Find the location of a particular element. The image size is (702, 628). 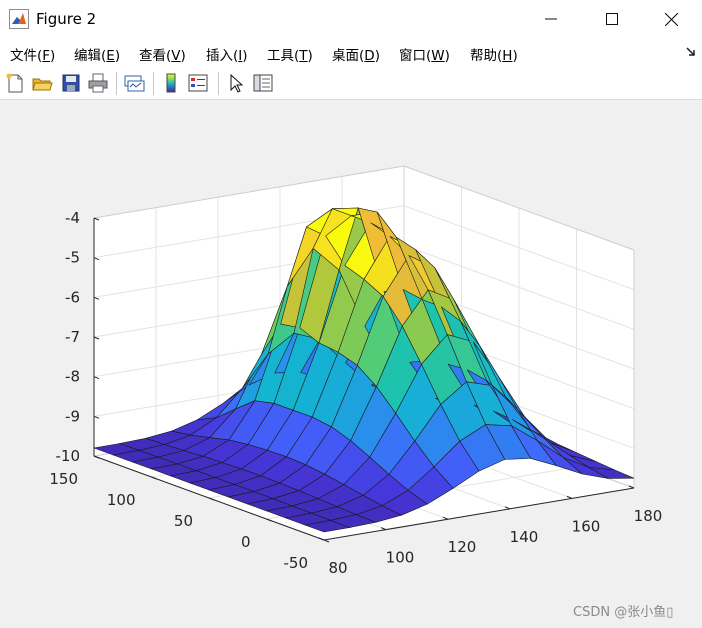

y-tick is located at coordinates (326, 541).